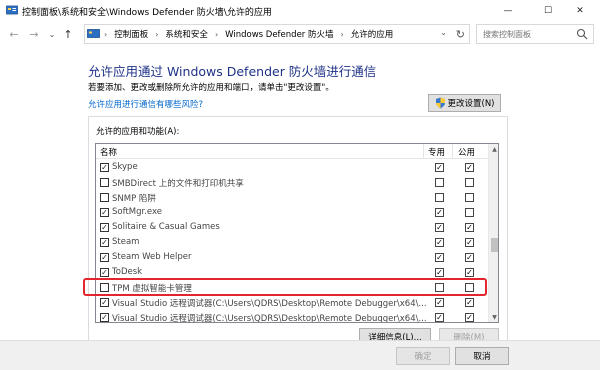  I want to click on close-icon: ✕, so click(580, 11).